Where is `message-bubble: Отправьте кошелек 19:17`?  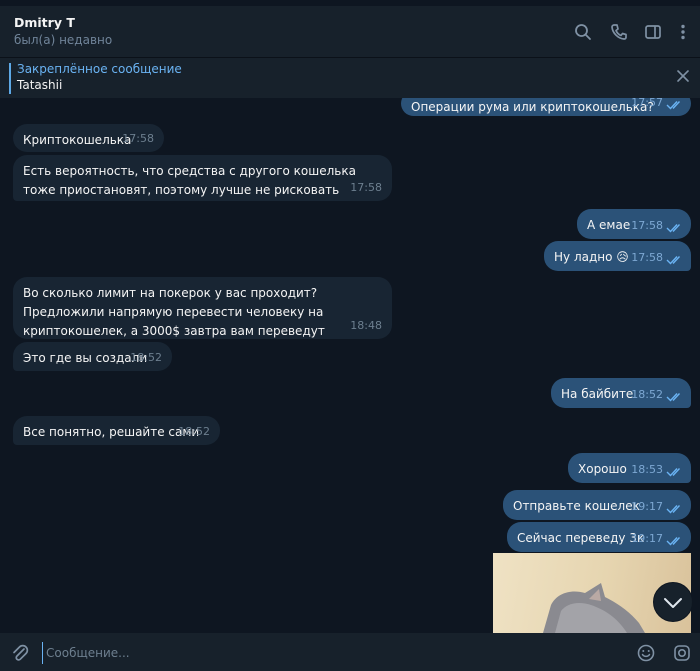
message-bubble: Отправьте кошелек 19:17 is located at coordinates (597, 505).